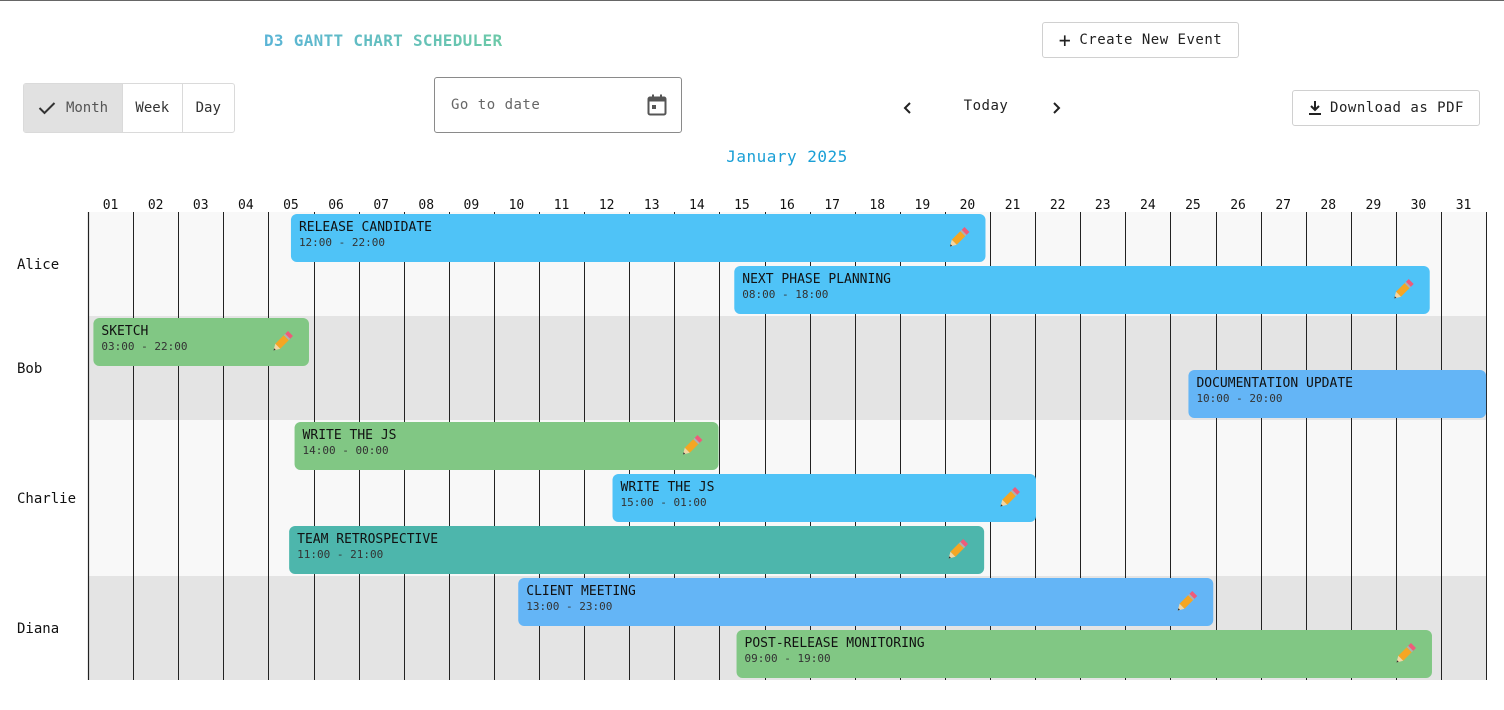 This screenshot has height=710, width=1504. What do you see at coordinates (365, 227) in the screenshot?
I see `event-title: RELEASE CANDIDATE` at bounding box center [365, 227].